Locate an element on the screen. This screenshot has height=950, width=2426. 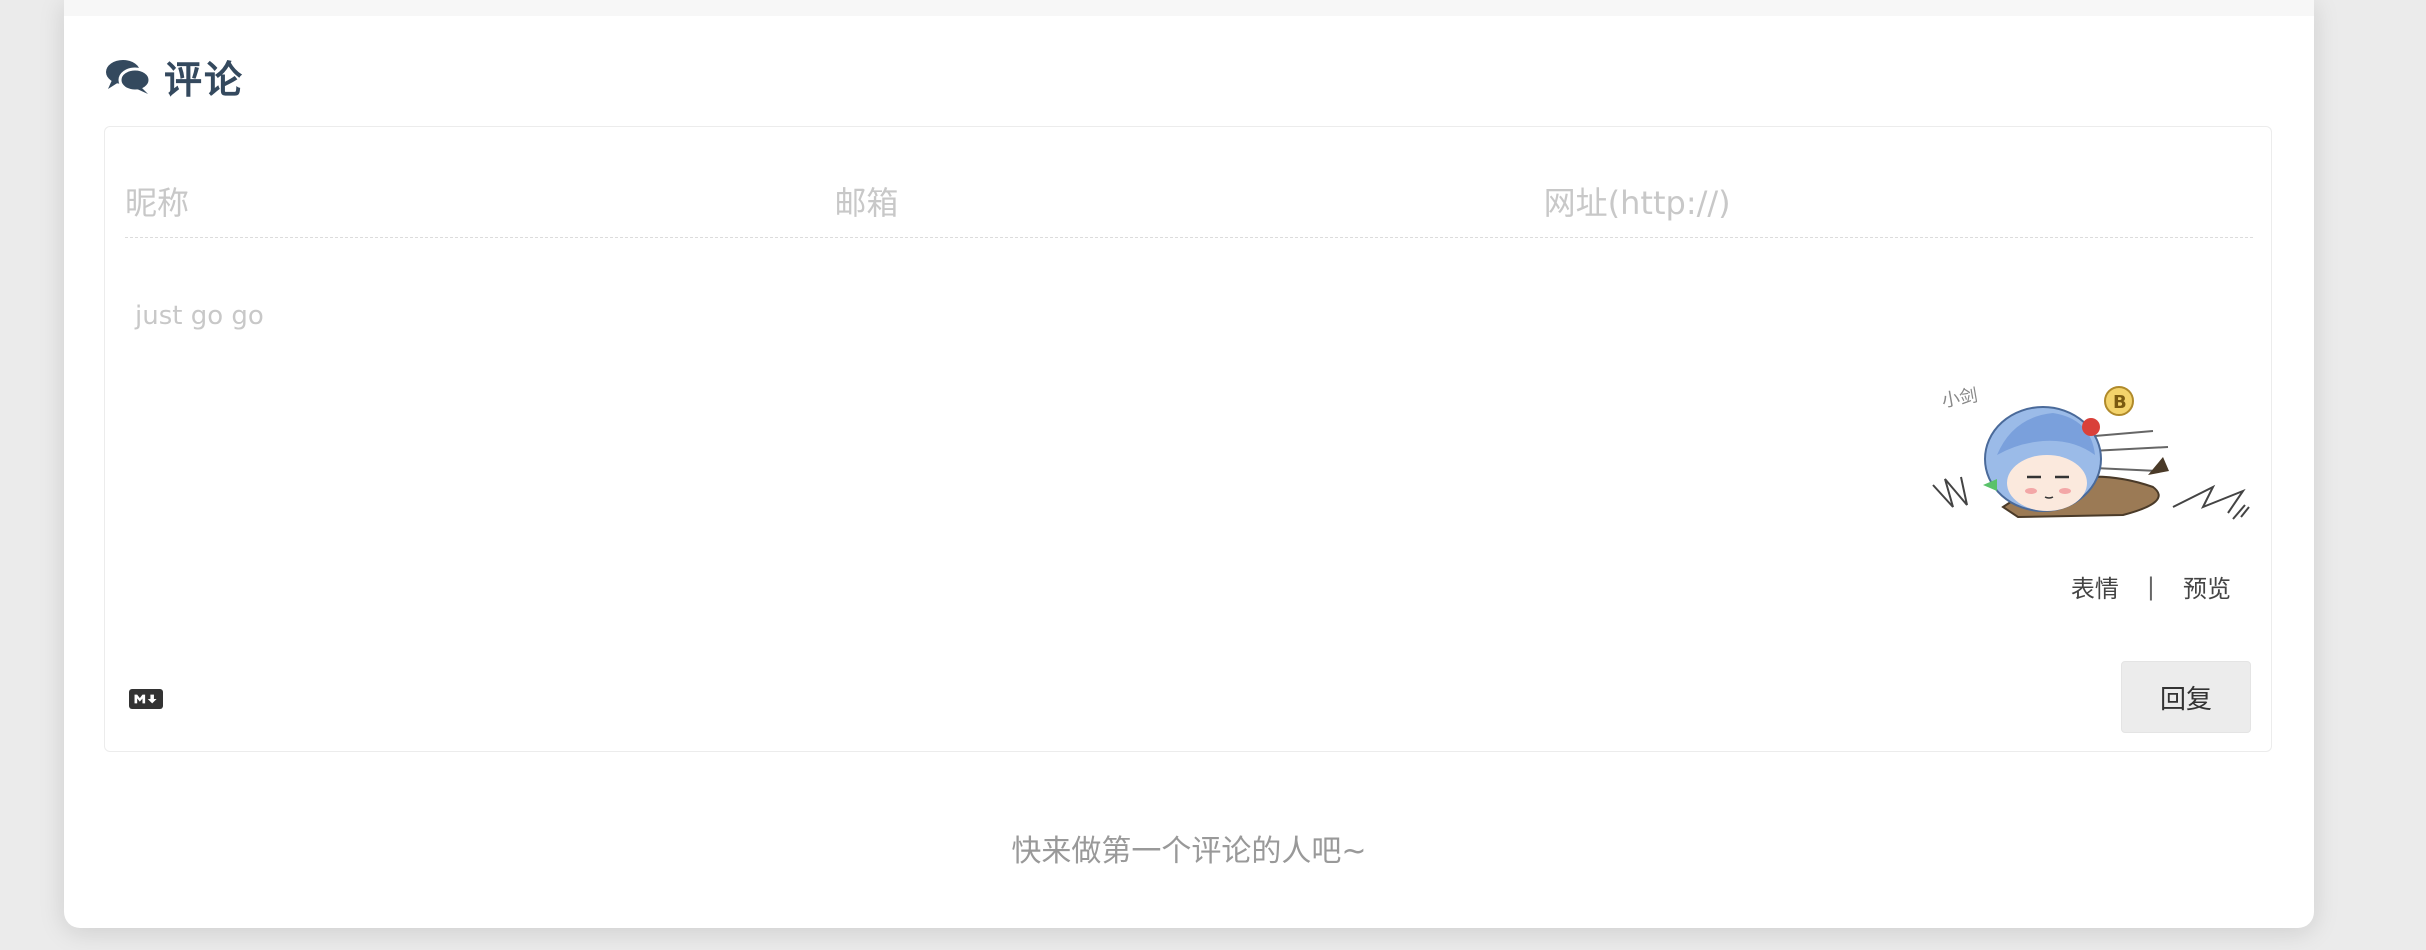
emoji-toggle: 表情 is located at coordinates (2095, 586).